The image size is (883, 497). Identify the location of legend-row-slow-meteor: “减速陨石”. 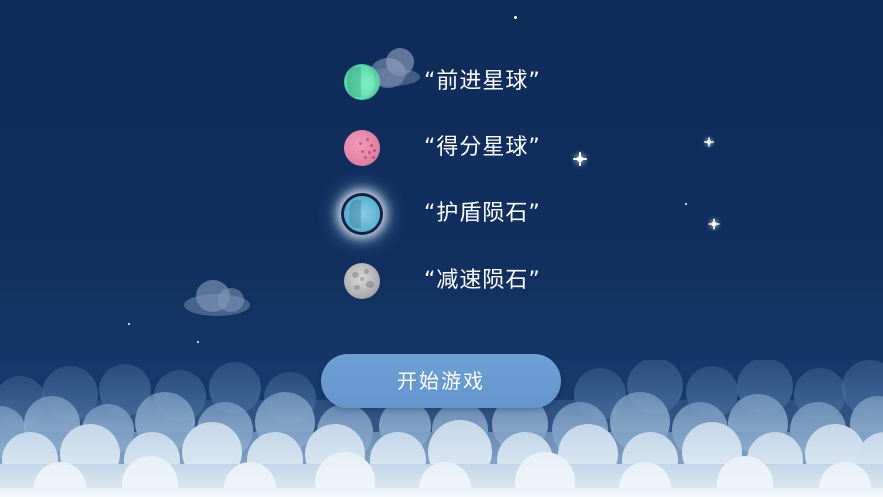
(470, 281).